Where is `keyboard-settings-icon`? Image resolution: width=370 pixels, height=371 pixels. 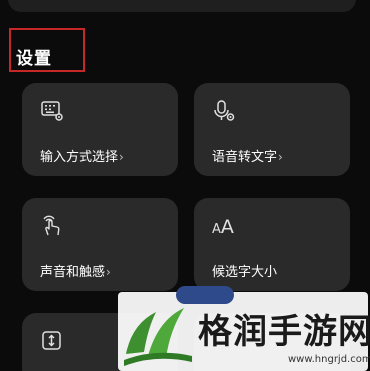 keyboard-settings-icon is located at coordinates (52, 111).